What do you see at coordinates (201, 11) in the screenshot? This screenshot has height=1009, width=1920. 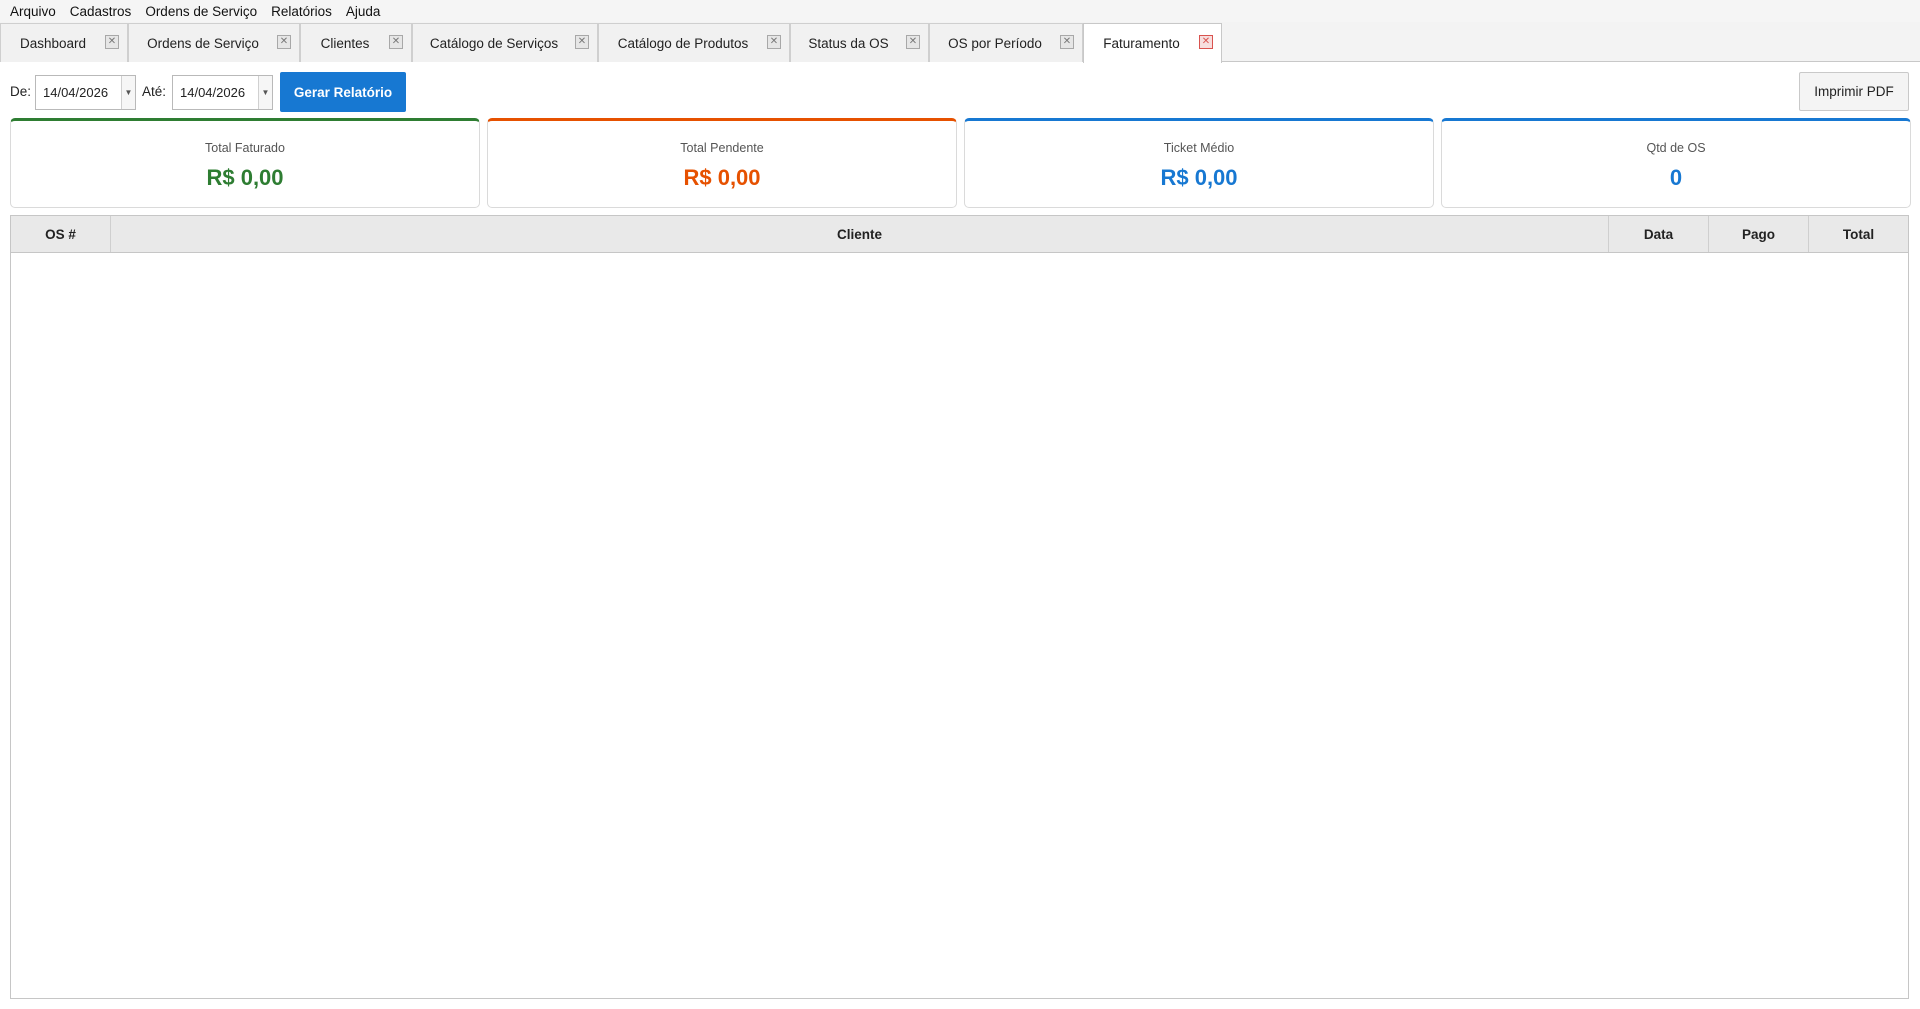 I see `menu-ordens-de-servico: Ordens de Serviço` at bounding box center [201, 11].